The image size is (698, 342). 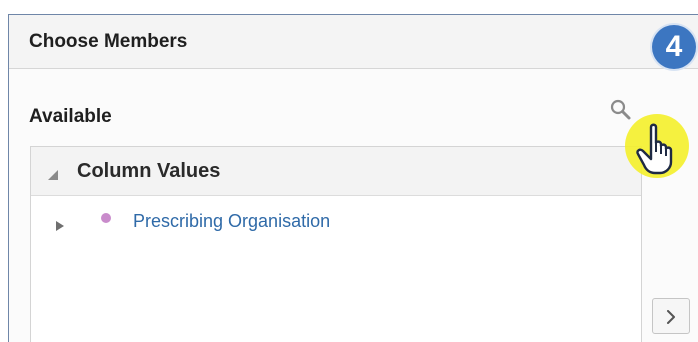 What do you see at coordinates (336, 221) in the screenshot?
I see `tree-row: Prescribing Organisation` at bounding box center [336, 221].